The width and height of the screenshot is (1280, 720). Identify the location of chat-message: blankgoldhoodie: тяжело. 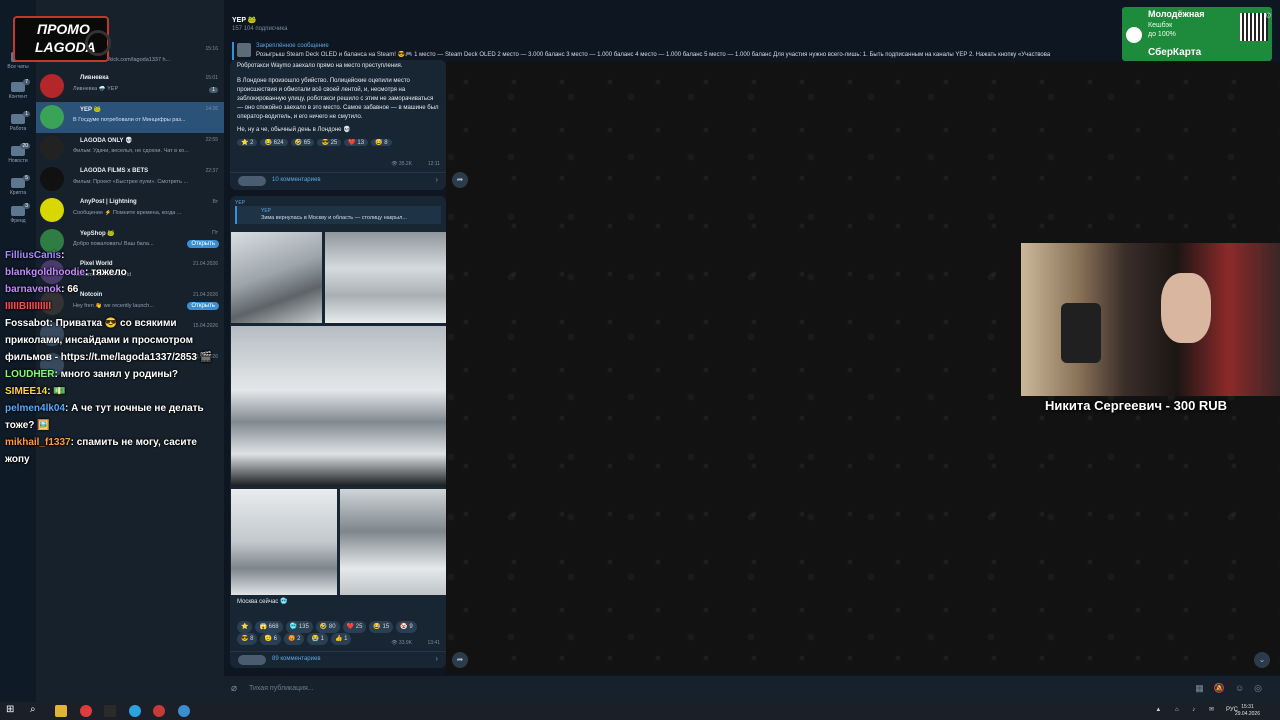
(66, 272).